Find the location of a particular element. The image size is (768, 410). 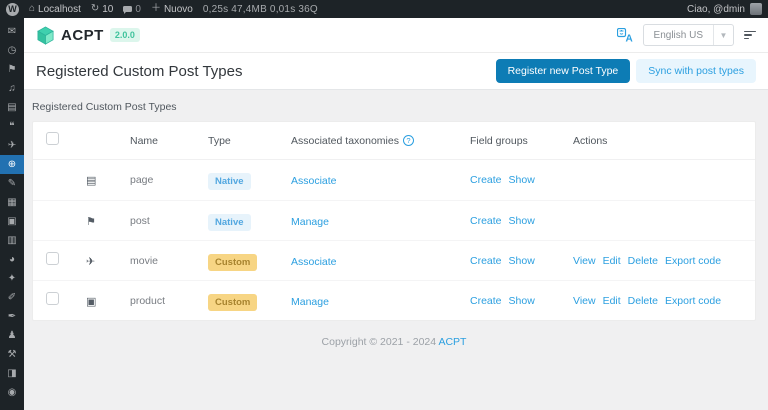

copyright-text: Copyright © 2021 - 2024 is located at coordinates (379, 342).